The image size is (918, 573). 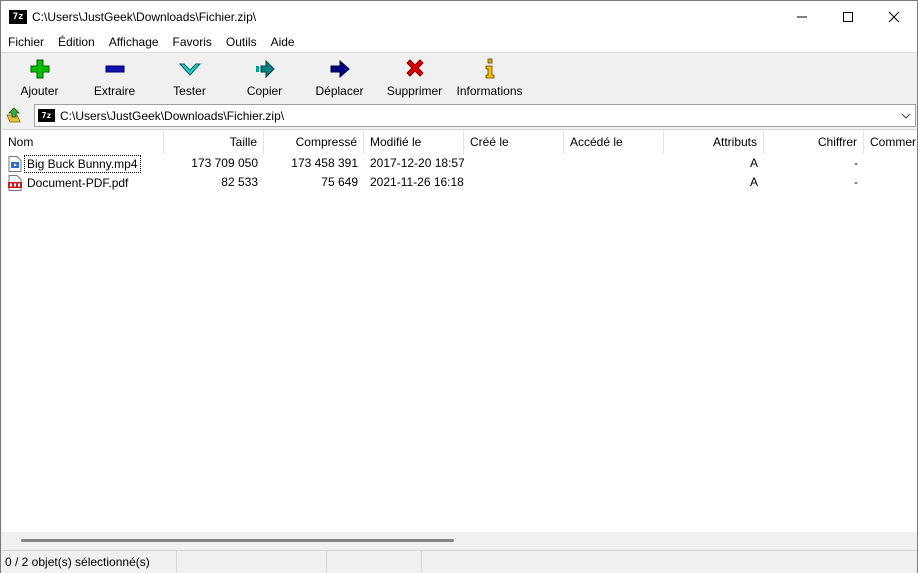 I want to click on menu-favoris: Favoris, so click(x=192, y=42).